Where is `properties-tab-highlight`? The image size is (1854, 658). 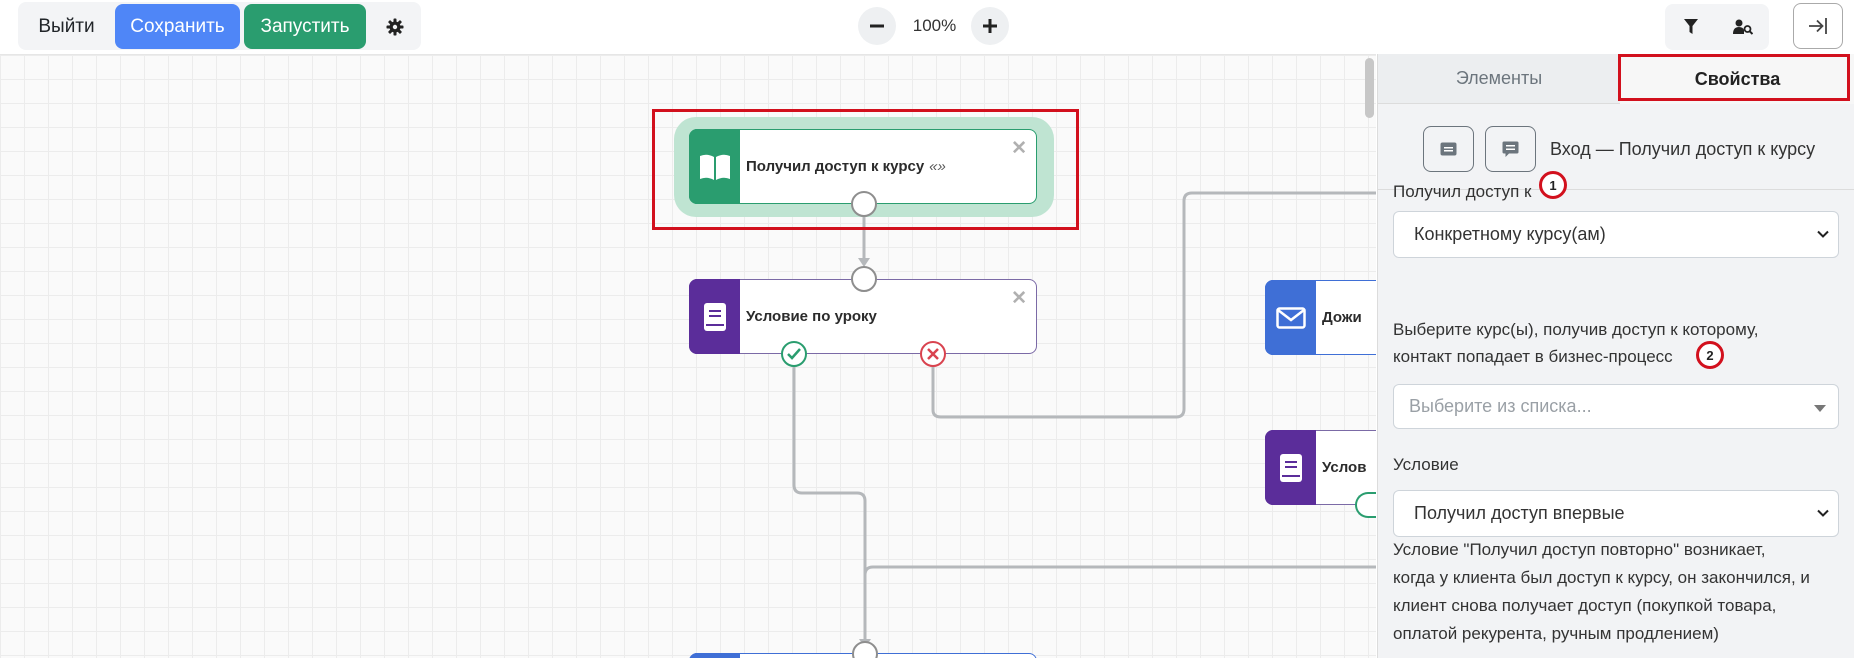 properties-tab-highlight is located at coordinates (1734, 77).